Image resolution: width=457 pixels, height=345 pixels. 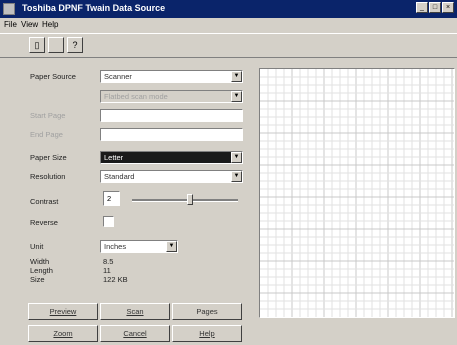 I want to click on menu-view: View, so click(x=29, y=24).